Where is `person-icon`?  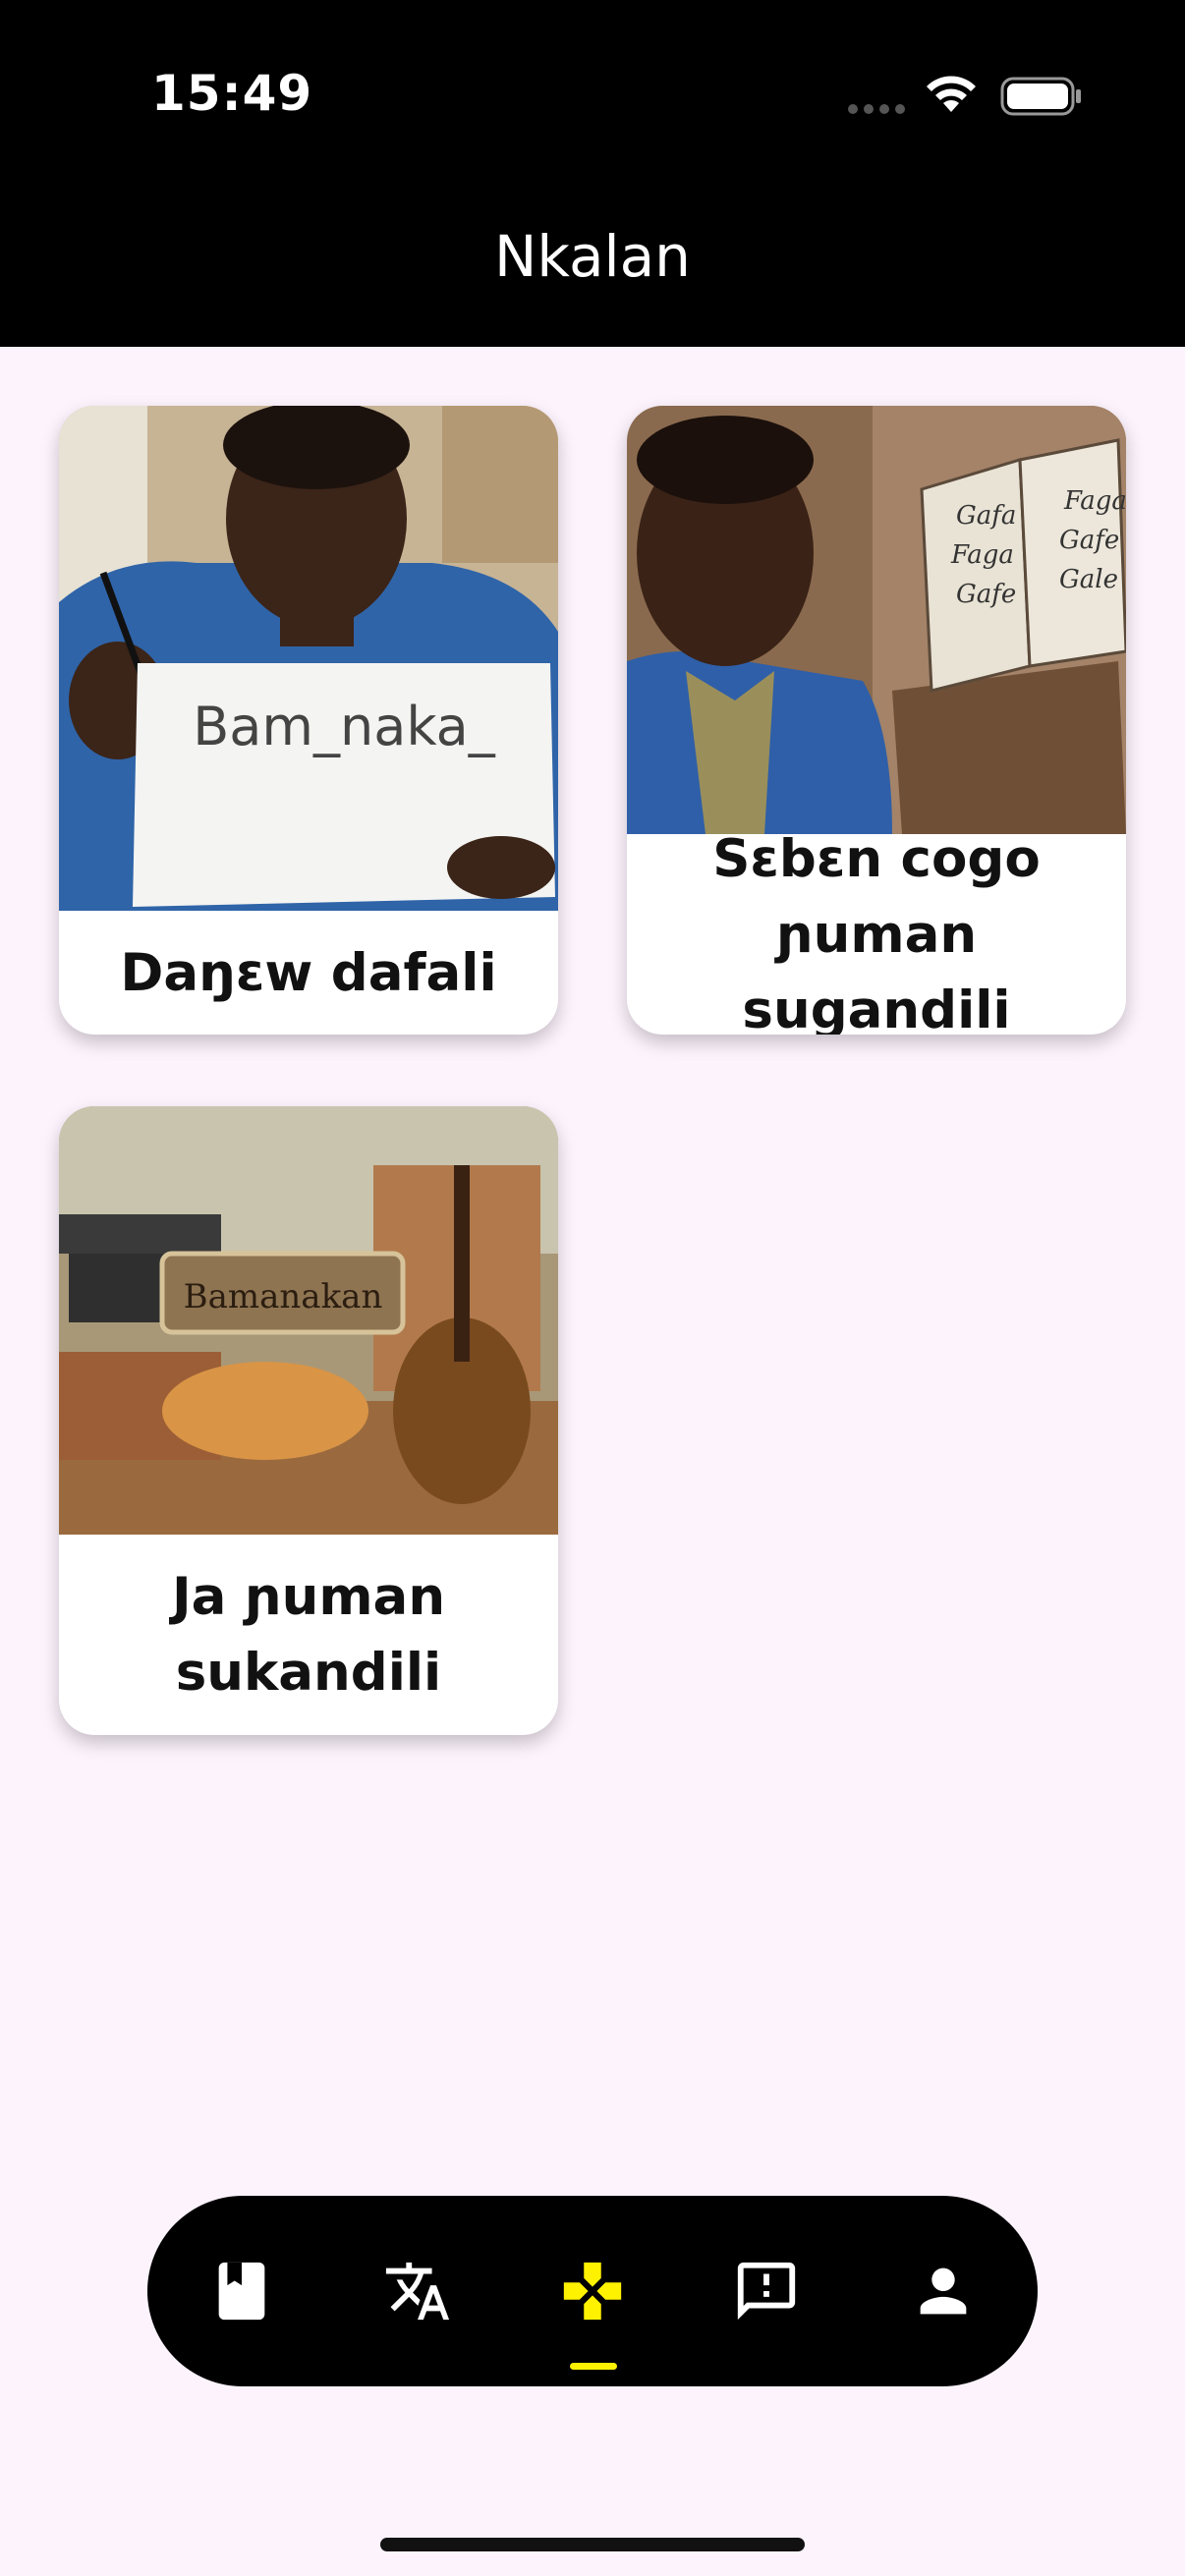 person-icon is located at coordinates (944, 2291).